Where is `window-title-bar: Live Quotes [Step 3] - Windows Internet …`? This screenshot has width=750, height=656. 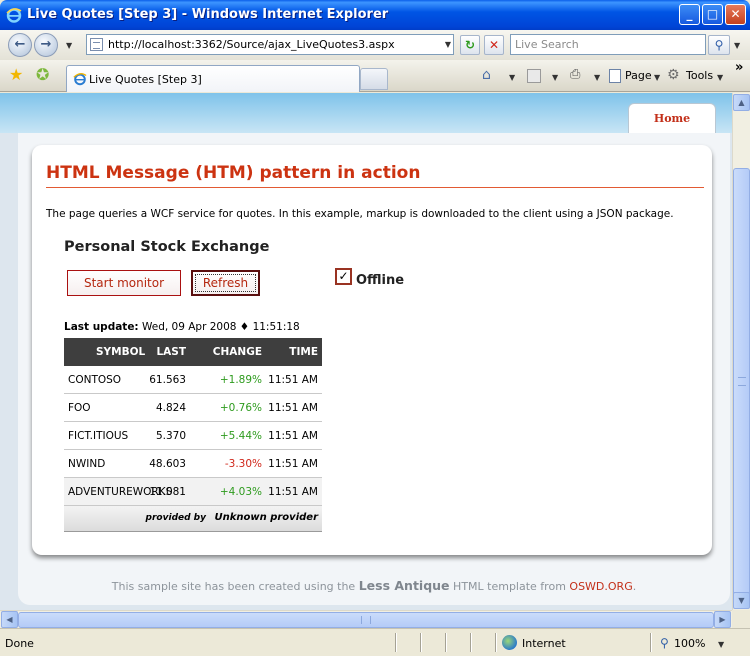 window-title-bar: Live Quotes [Step 3] - Windows Internet … is located at coordinates (375, 15).